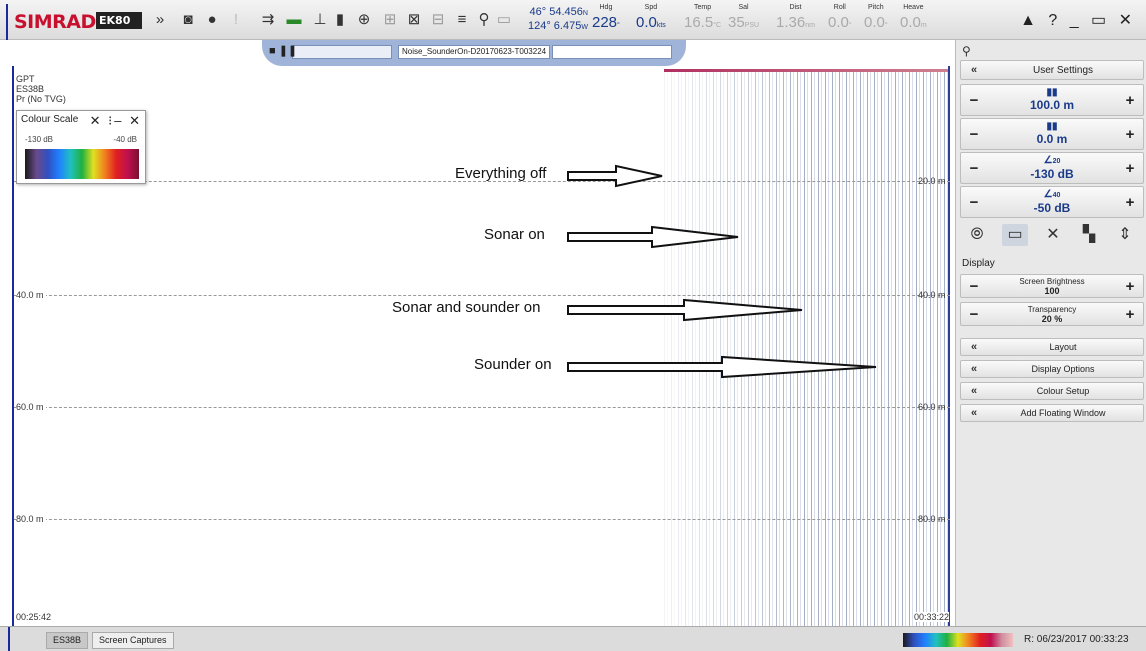 Image resolution: width=1146 pixels, height=651 pixels. Describe the element at coordinates (31, 407) in the screenshot. I see `depth-label: 60.0 m` at that location.